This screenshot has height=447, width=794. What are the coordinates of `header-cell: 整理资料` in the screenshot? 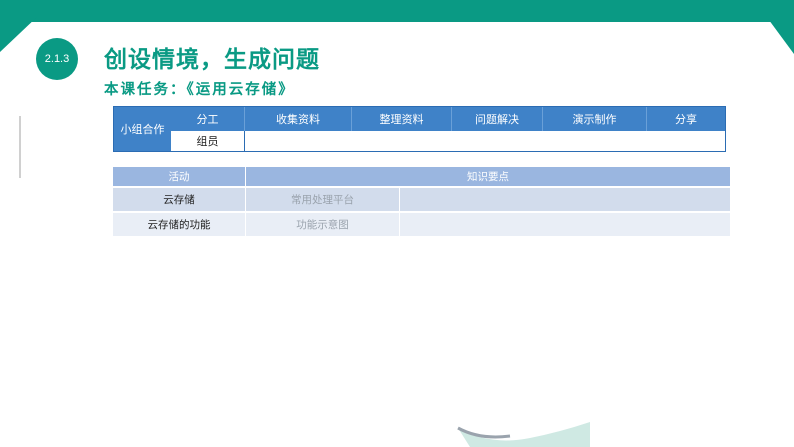 It's located at (402, 119).